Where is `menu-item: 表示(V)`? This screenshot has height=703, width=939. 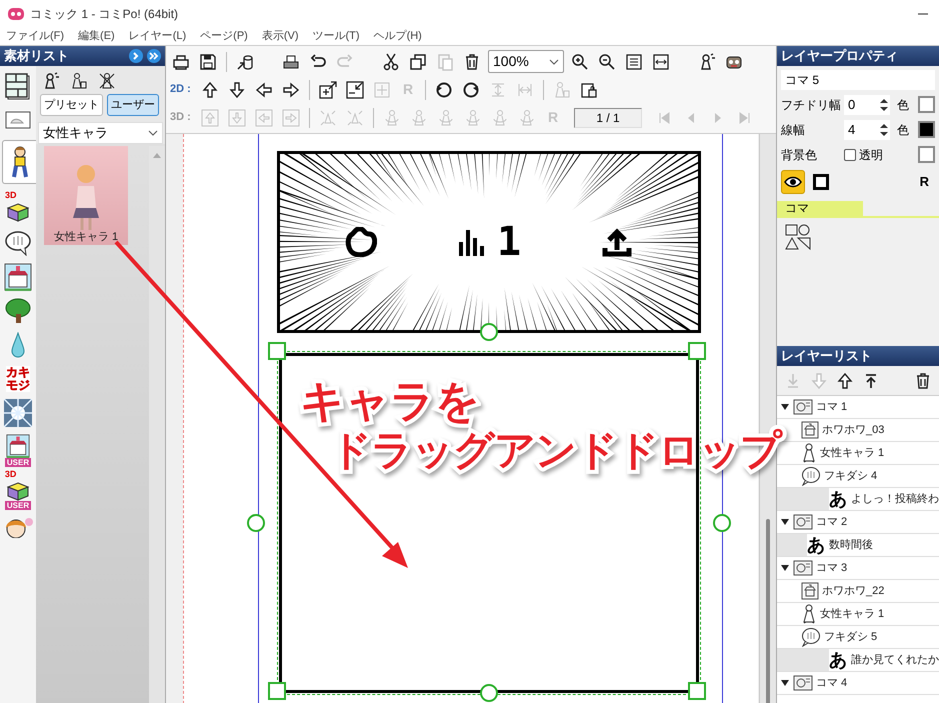 menu-item: 表示(V) is located at coordinates (280, 36).